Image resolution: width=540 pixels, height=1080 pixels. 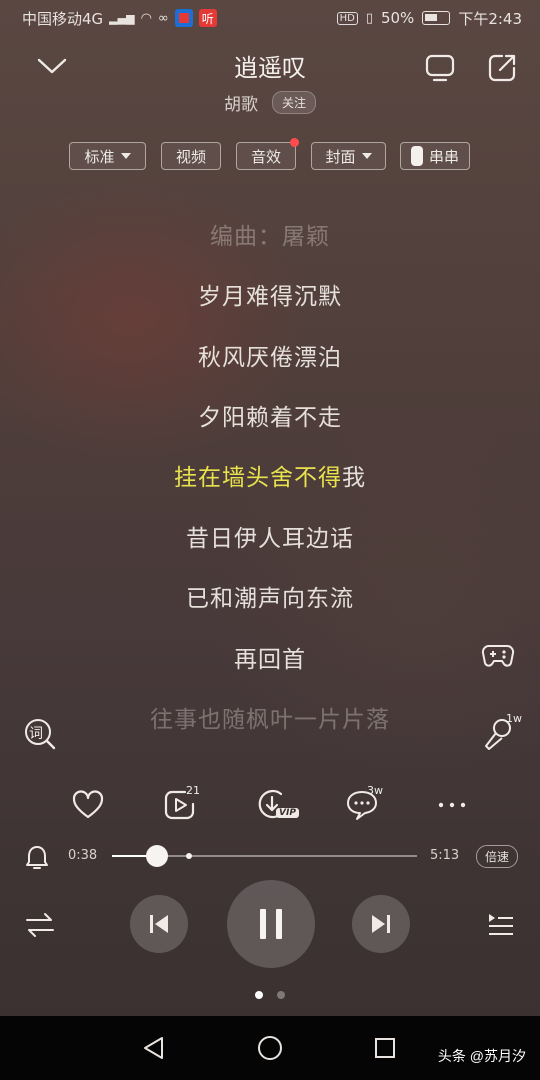 I want to click on home-circle-icon, so click(x=270, y=1048).